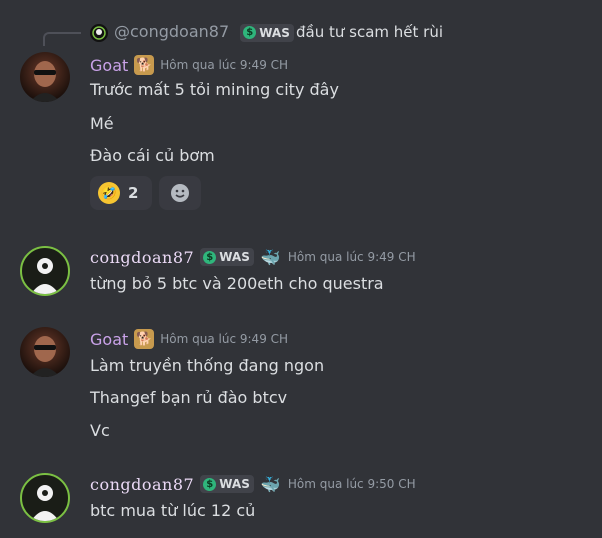 This screenshot has height=538, width=602. What do you see at coordinates (62, 39) in the screenshot?
I see `reply-connector` at bounding box center [62, 39].